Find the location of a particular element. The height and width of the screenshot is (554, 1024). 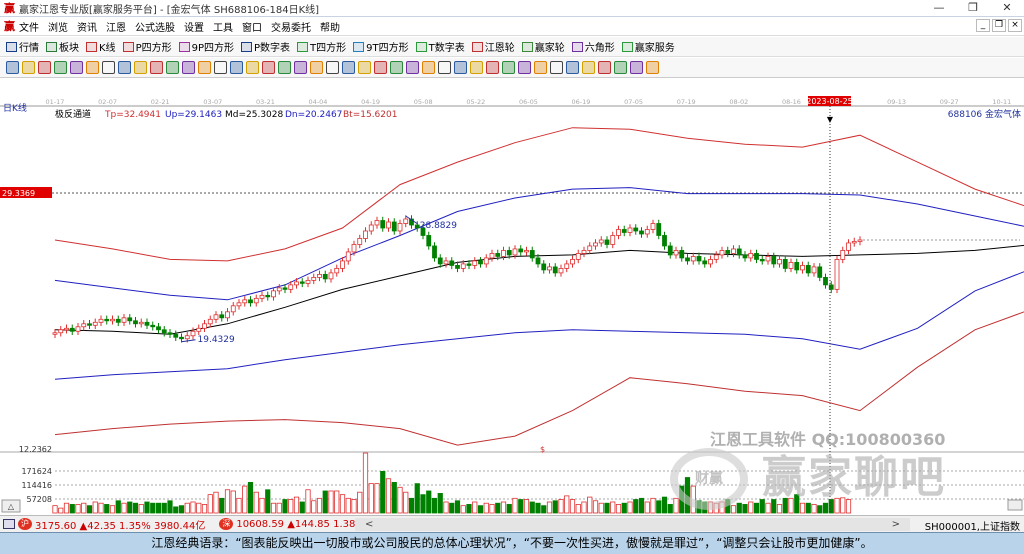

toolbar-button-8: T数字表 is located at coordinates (440, 46).